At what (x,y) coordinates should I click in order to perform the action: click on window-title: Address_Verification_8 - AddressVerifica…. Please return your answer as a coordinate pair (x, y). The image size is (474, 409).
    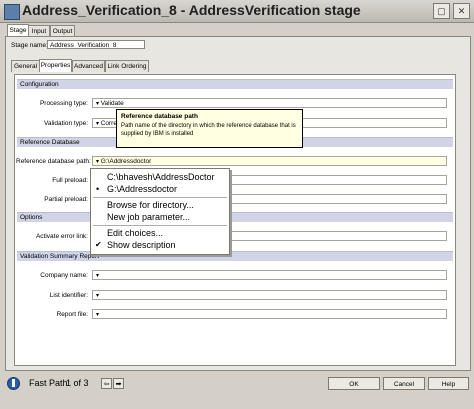
    Looking at the image, I should click on (191, 10).